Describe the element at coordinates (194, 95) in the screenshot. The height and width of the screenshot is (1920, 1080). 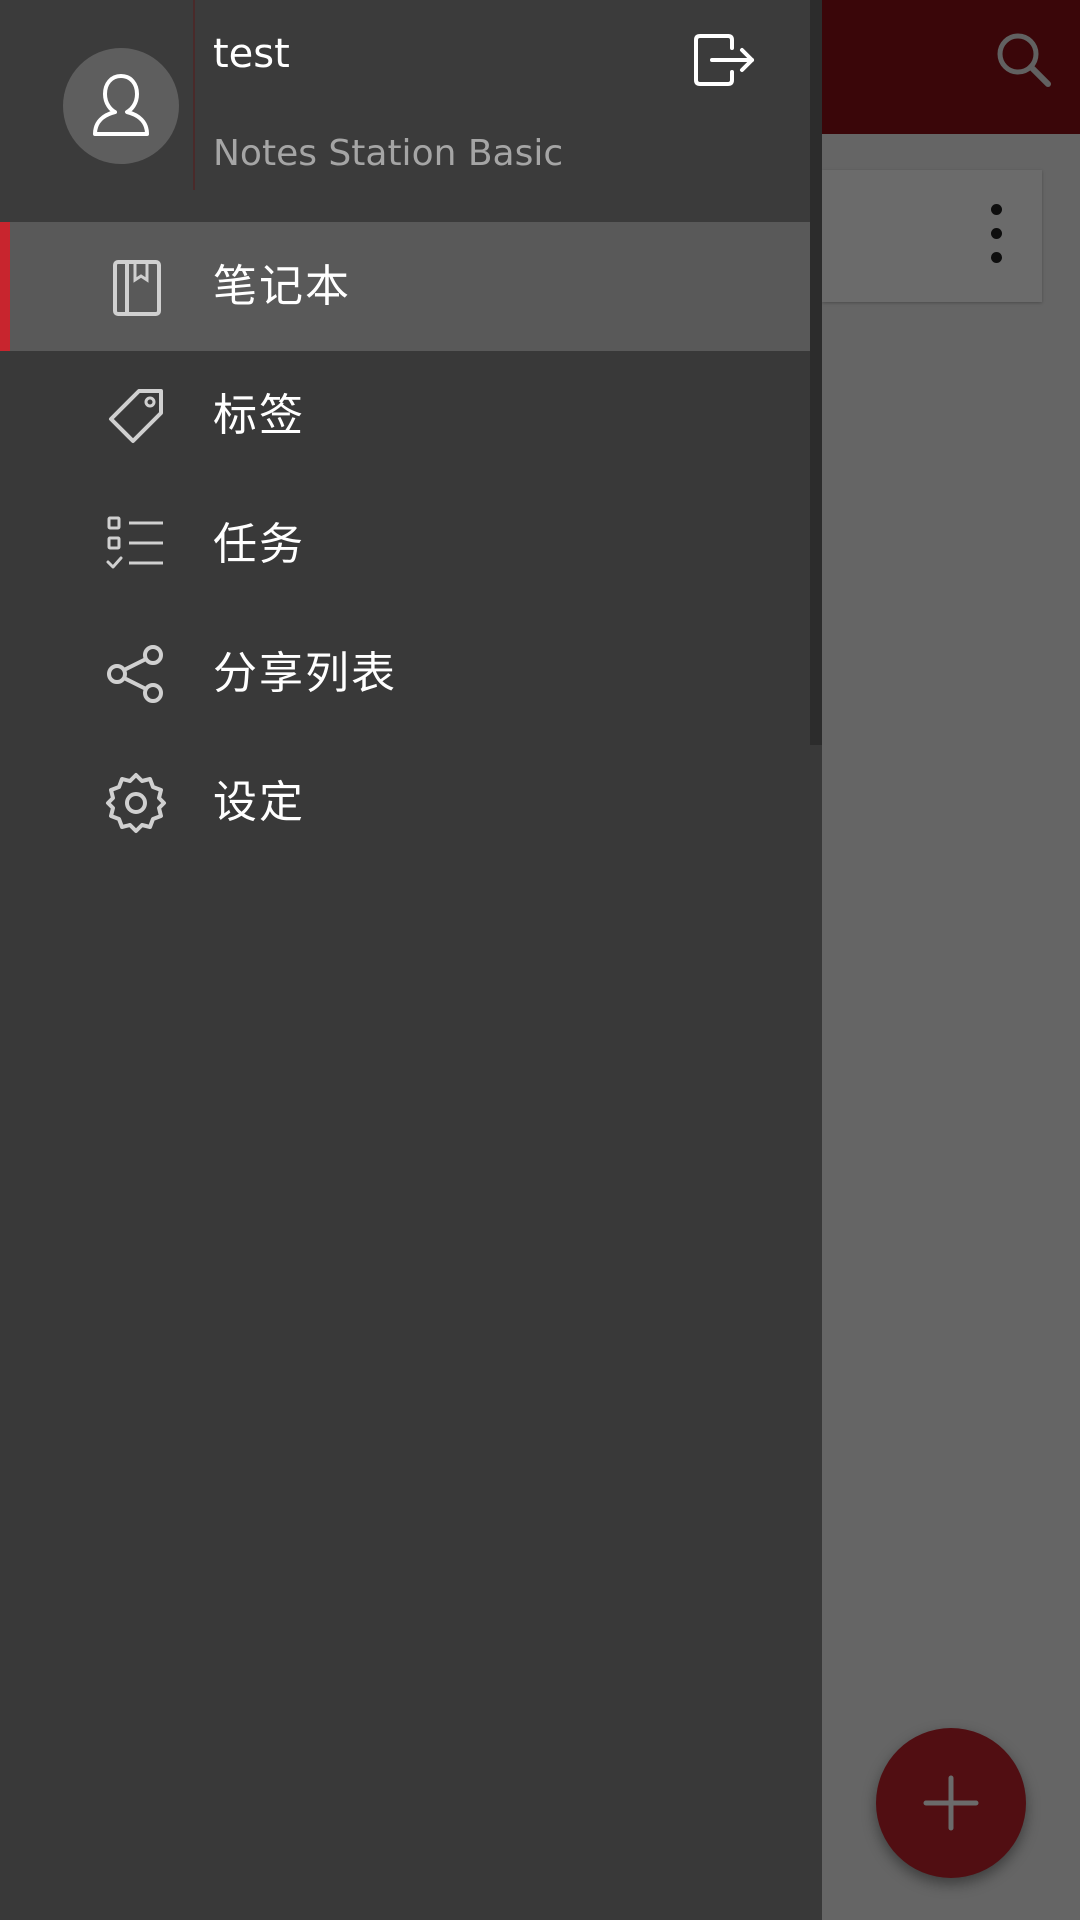
I see `header-divider` at that location.